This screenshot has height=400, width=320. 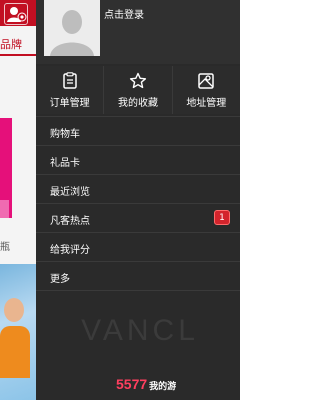 I want to click on brand-tab: 品牌, so click(x=18, y=44).